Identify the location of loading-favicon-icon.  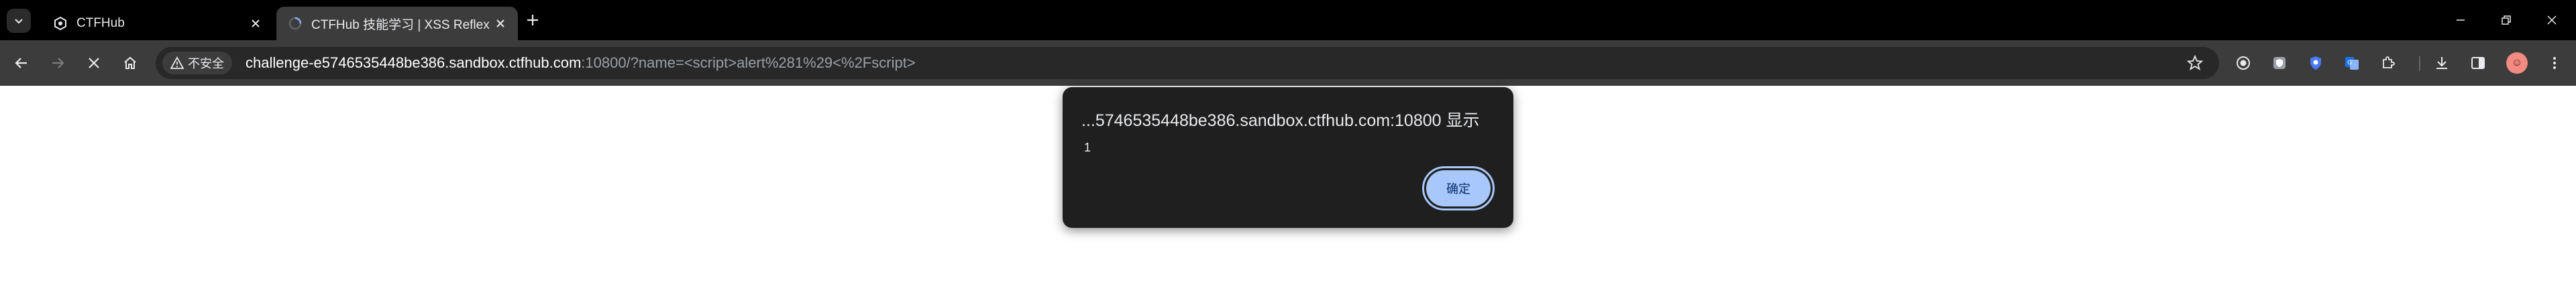
(295, 23).